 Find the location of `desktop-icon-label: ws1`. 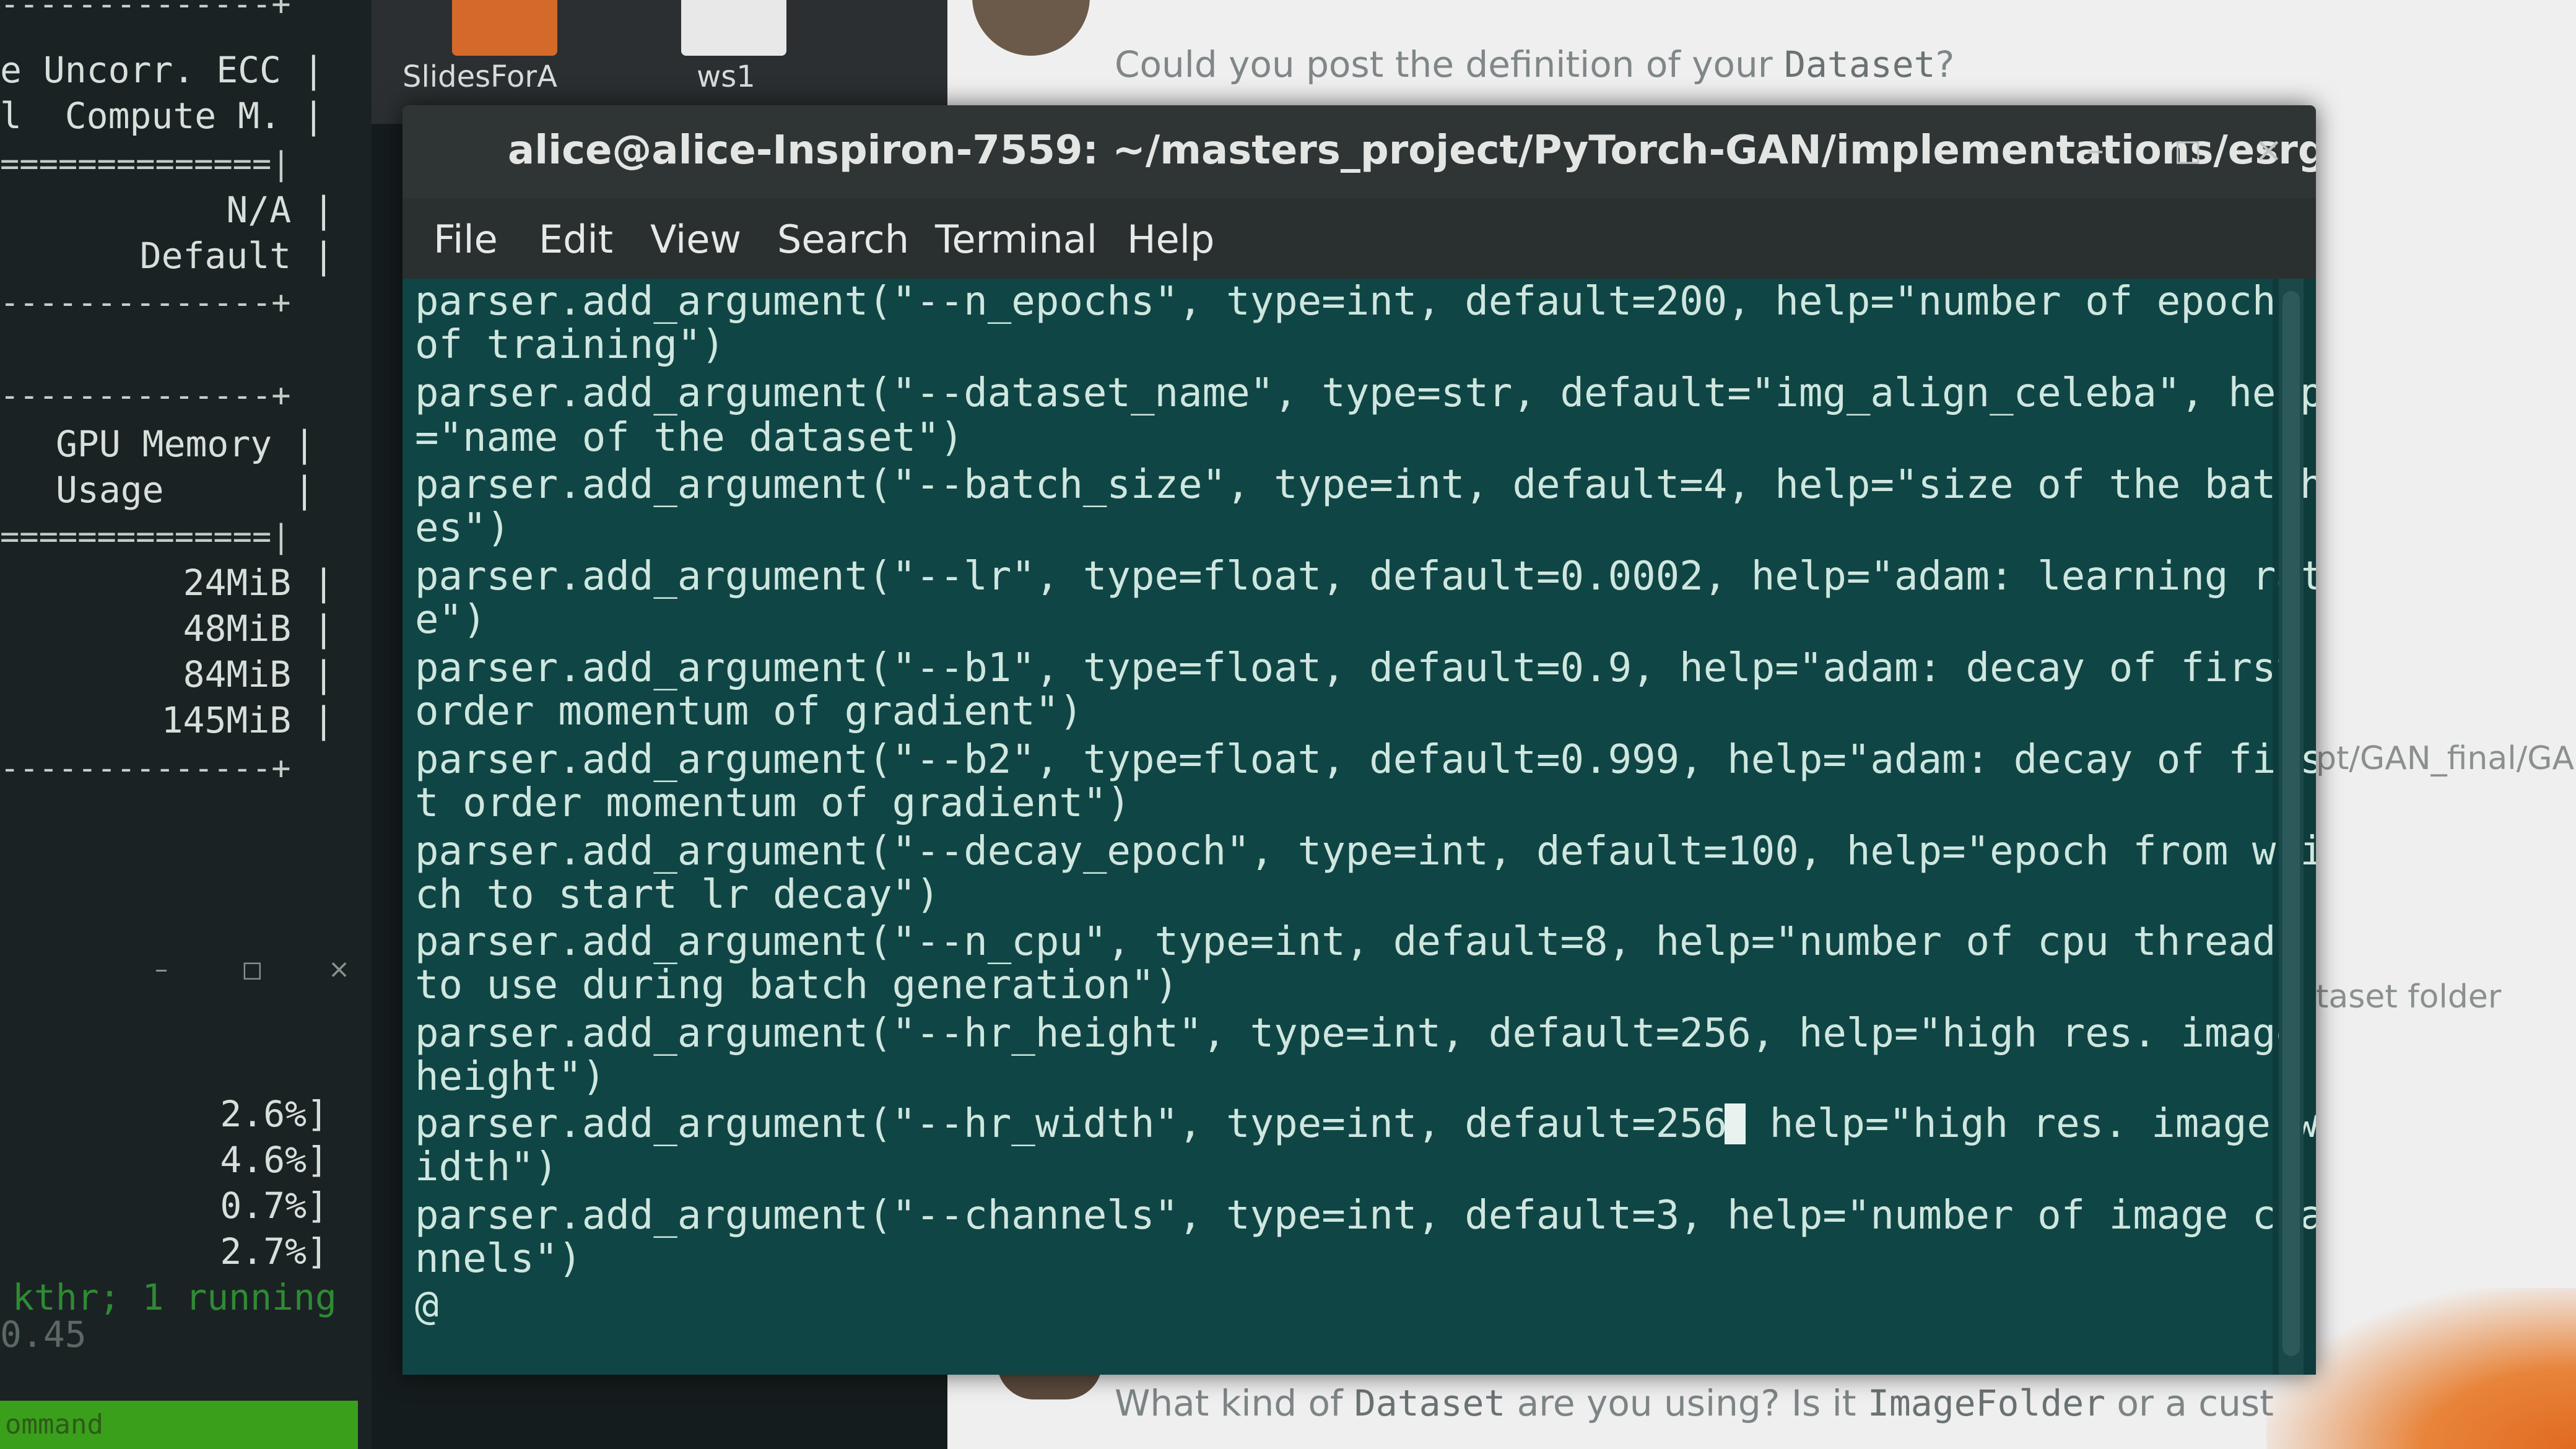

desktop-icon-label: ws1 is located at coordinates (726, 76).